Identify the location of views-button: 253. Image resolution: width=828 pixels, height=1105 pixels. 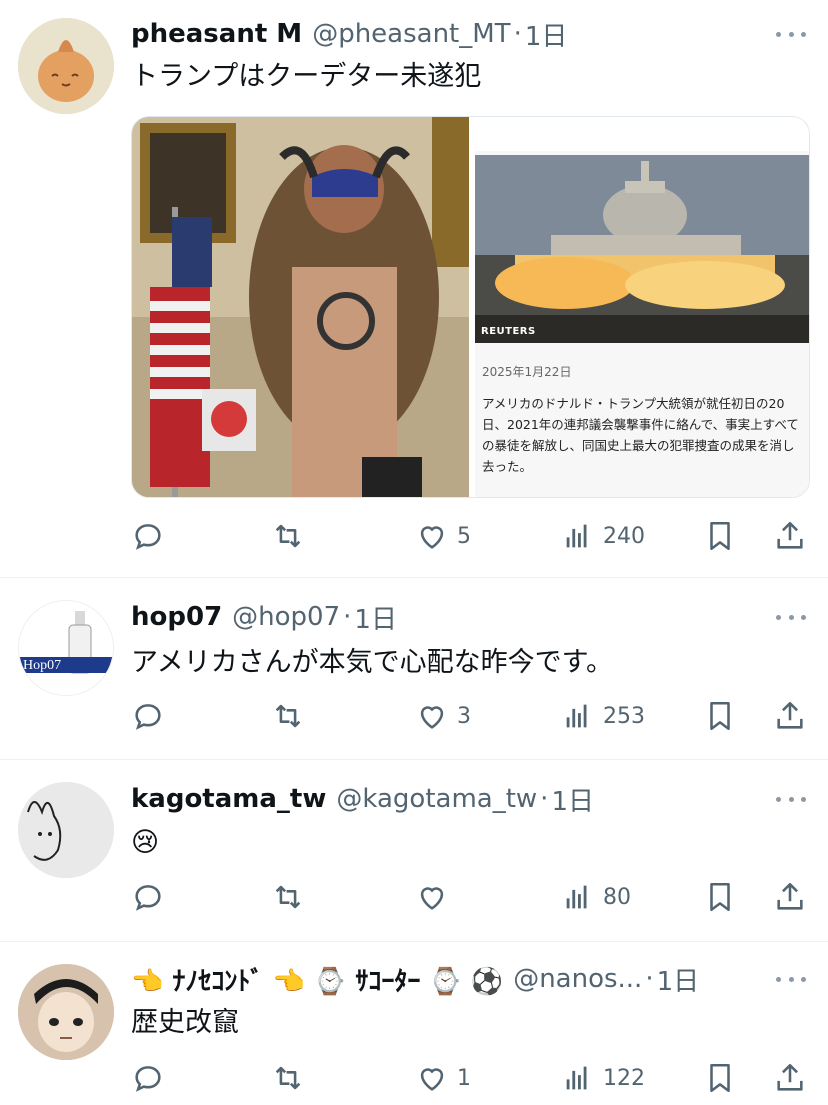
(603, 716).